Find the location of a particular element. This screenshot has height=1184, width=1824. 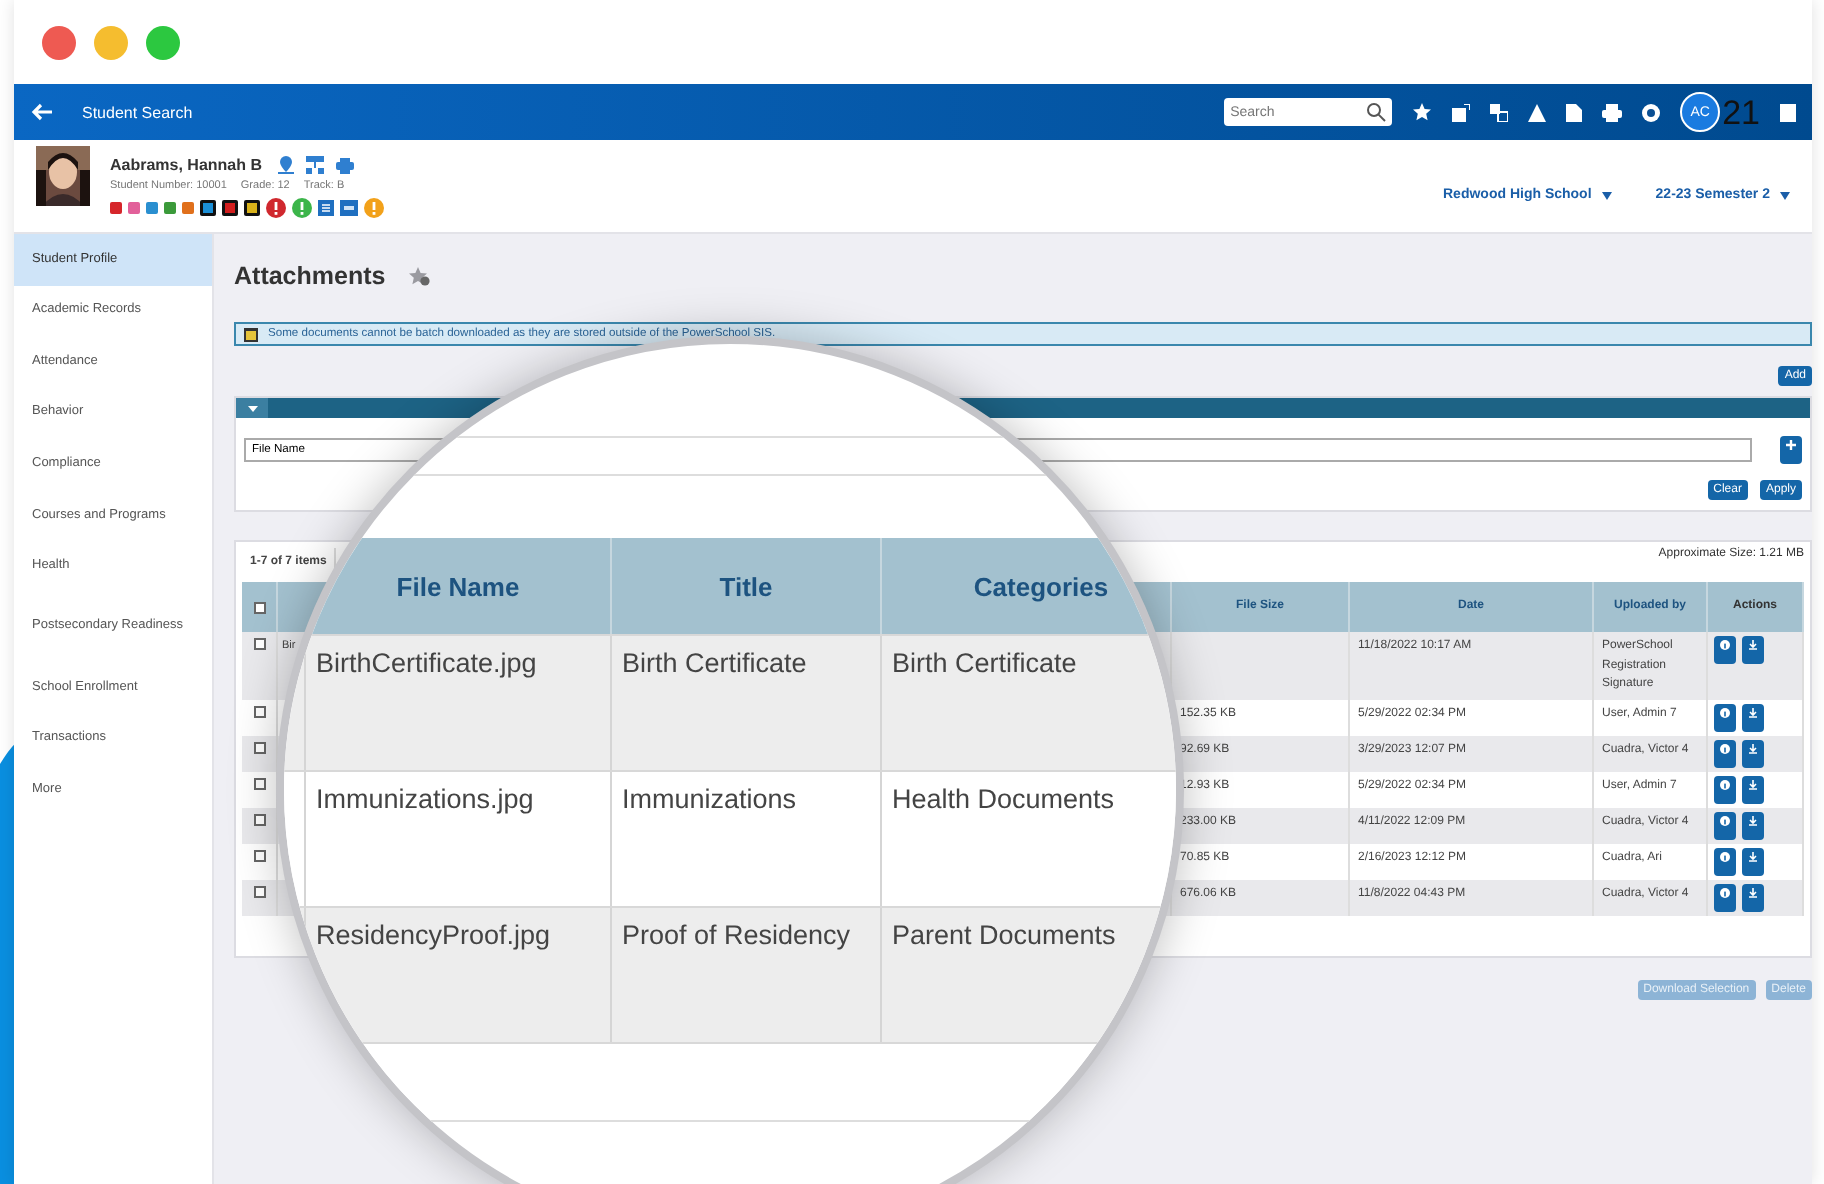

table-cell: BirthCertificate.jpg is located at coordinates (426, 663).